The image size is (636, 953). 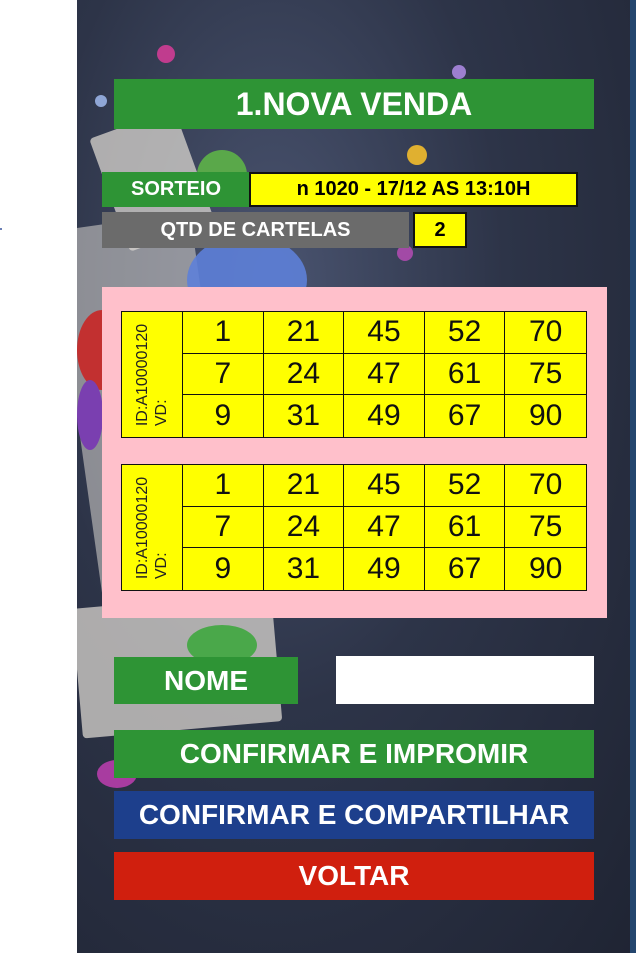 What do you see at coordinates (440, 230) in the screenshot?
I see `qtd-cartelas-value: 2` at bounding box center [440, 230].